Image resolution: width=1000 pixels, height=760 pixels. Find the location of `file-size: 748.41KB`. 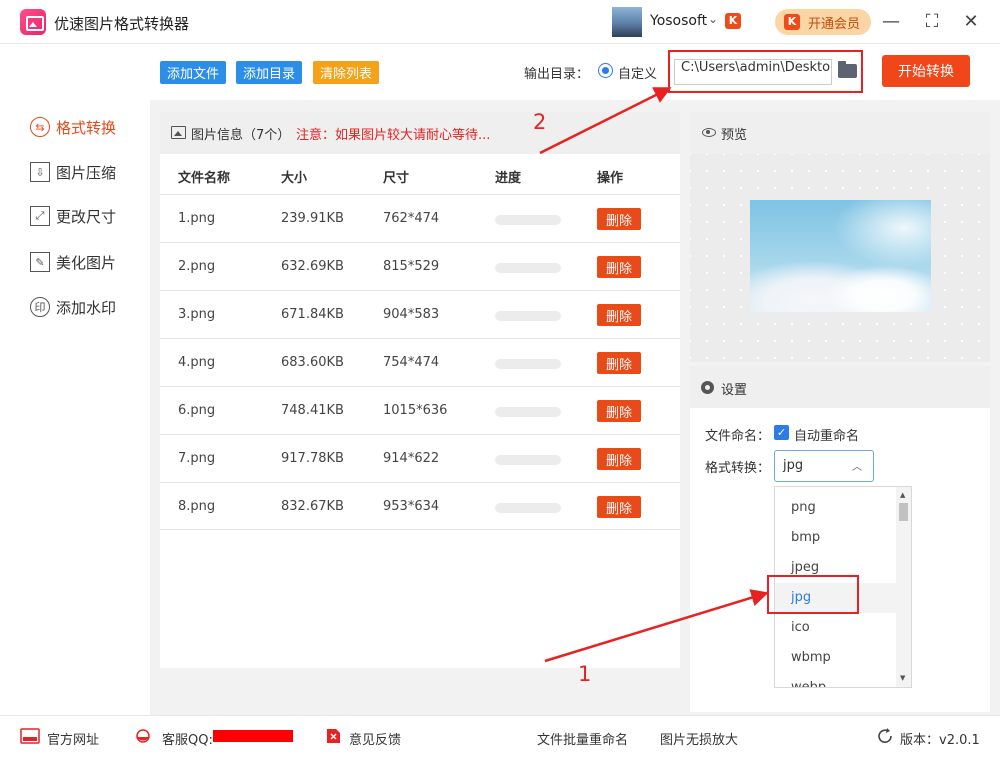

file-size: 748.41KB is located at coordinates (312, 410).